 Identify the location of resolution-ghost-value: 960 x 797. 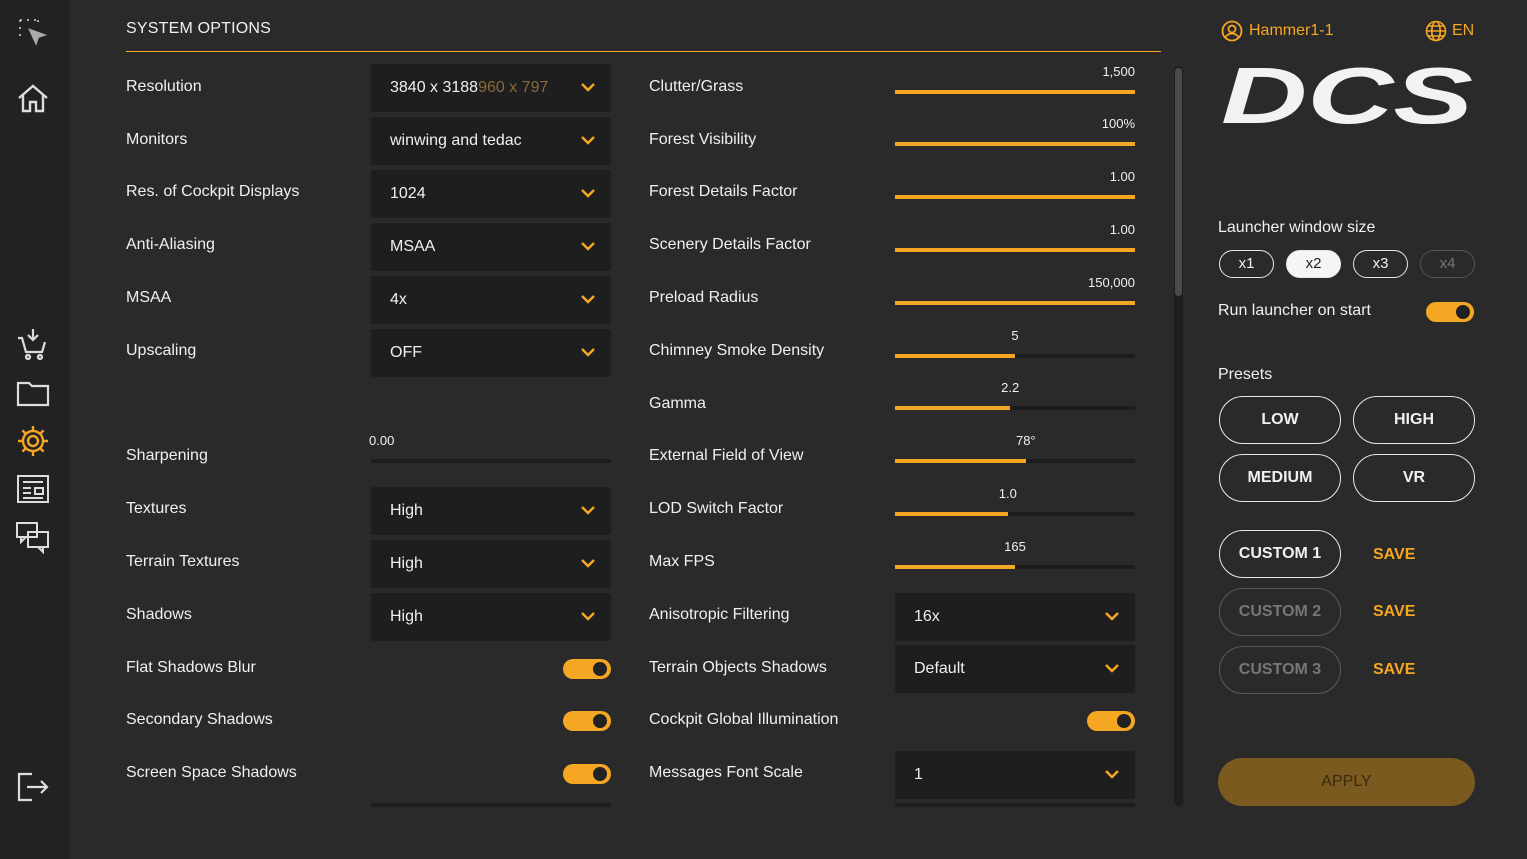
(513, 87).